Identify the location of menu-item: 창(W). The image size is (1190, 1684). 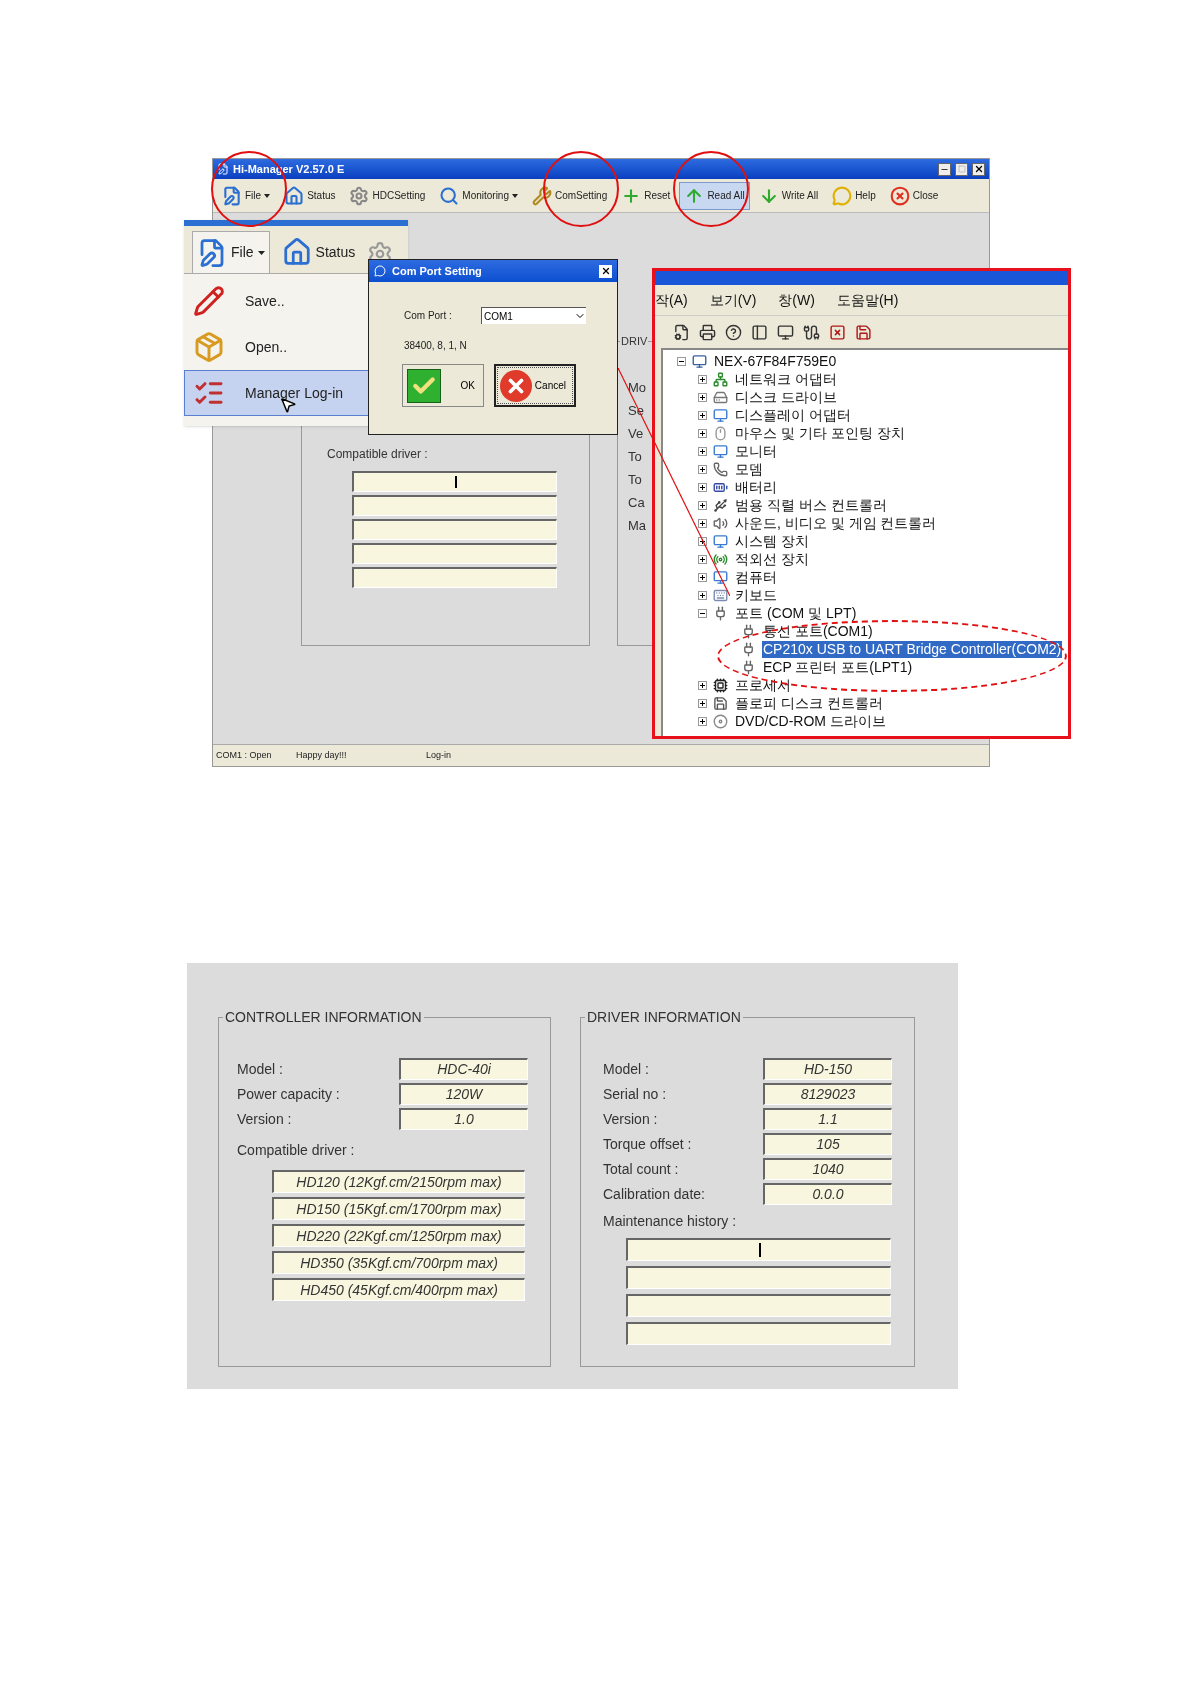
(796, 300).